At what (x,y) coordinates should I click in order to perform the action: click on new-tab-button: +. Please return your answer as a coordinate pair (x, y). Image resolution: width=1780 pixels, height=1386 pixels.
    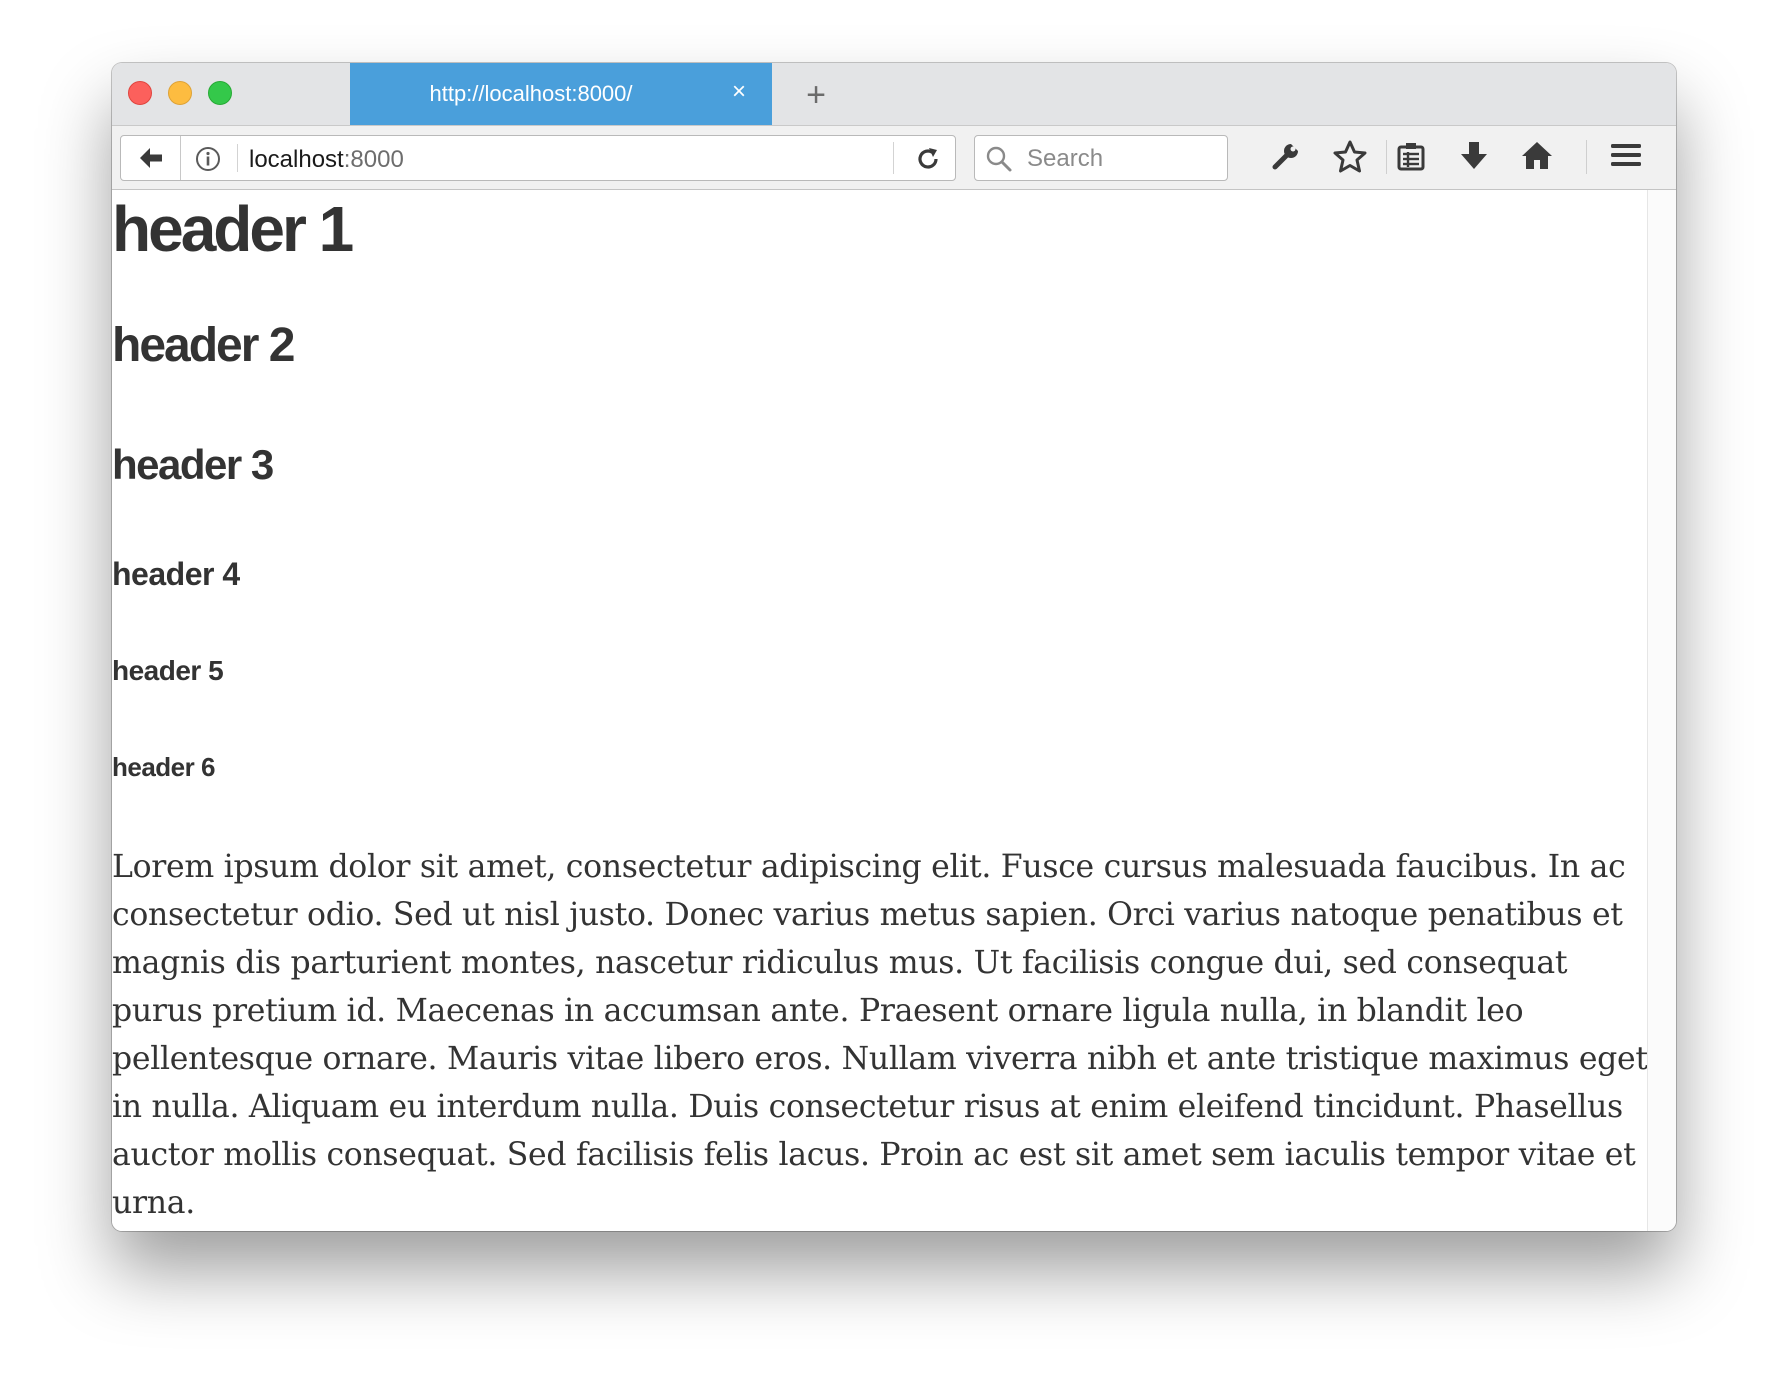
    Looking at the image, I should click on (816, 95).